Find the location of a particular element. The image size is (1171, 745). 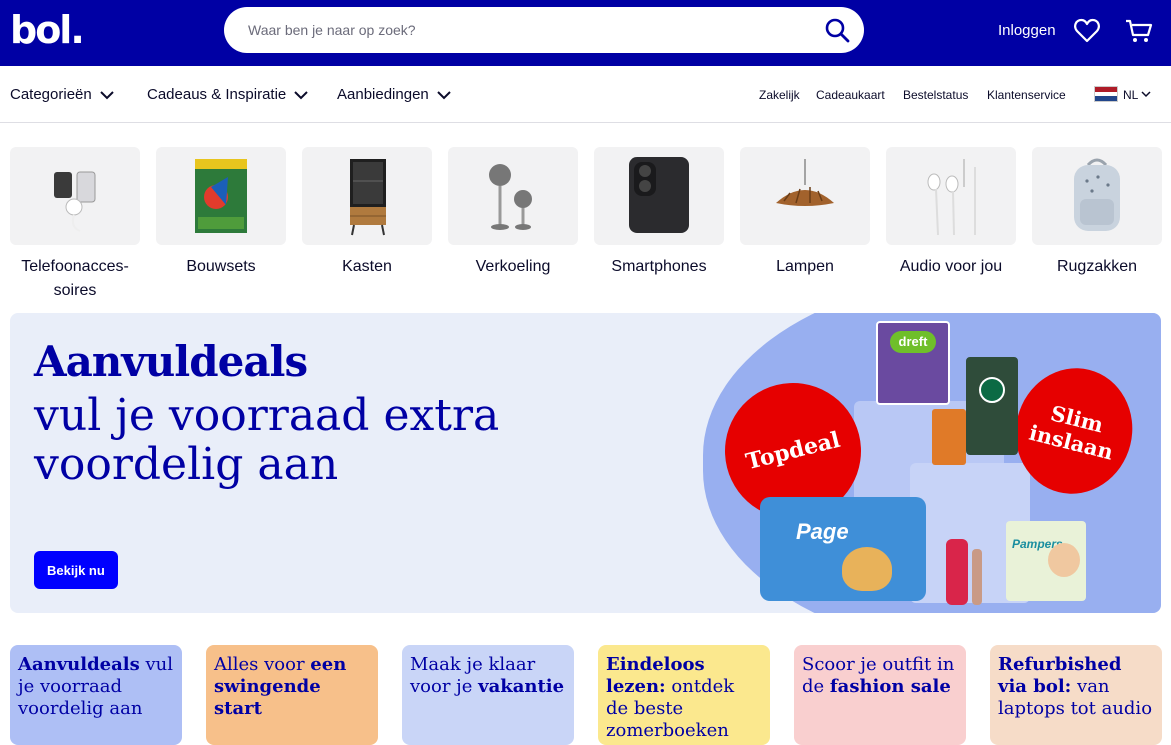

nav-gifts: Cadeaus & Inspiratie is located at coordinates (227, 94).